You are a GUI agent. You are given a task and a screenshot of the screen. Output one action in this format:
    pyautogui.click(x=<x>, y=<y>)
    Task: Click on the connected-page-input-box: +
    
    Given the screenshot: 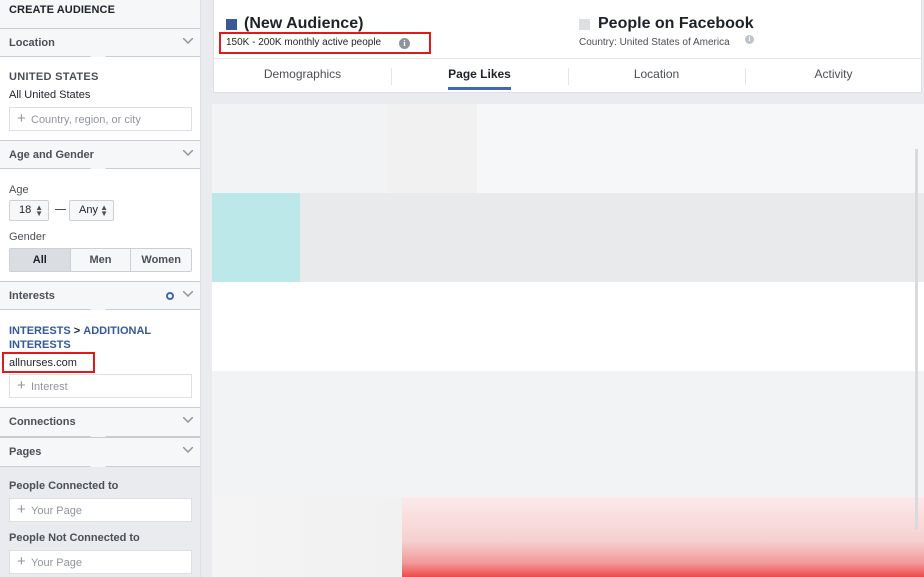 What is the action you would take?
    pyautogui.click(x=100, y=510)
    